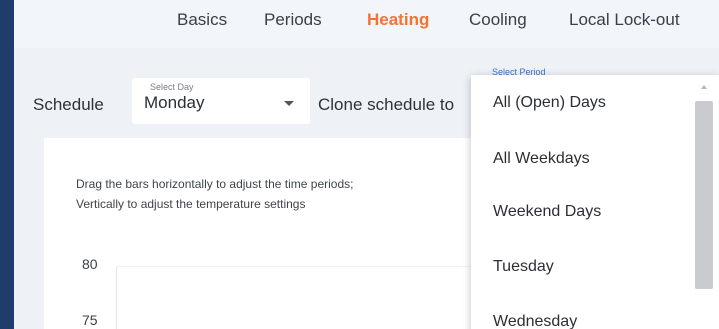  What do you see at coordinates (523, 267) in the screenshot?
I see `dropdown-option-tuesday: Tuesday` at bounding box center [523, 267].